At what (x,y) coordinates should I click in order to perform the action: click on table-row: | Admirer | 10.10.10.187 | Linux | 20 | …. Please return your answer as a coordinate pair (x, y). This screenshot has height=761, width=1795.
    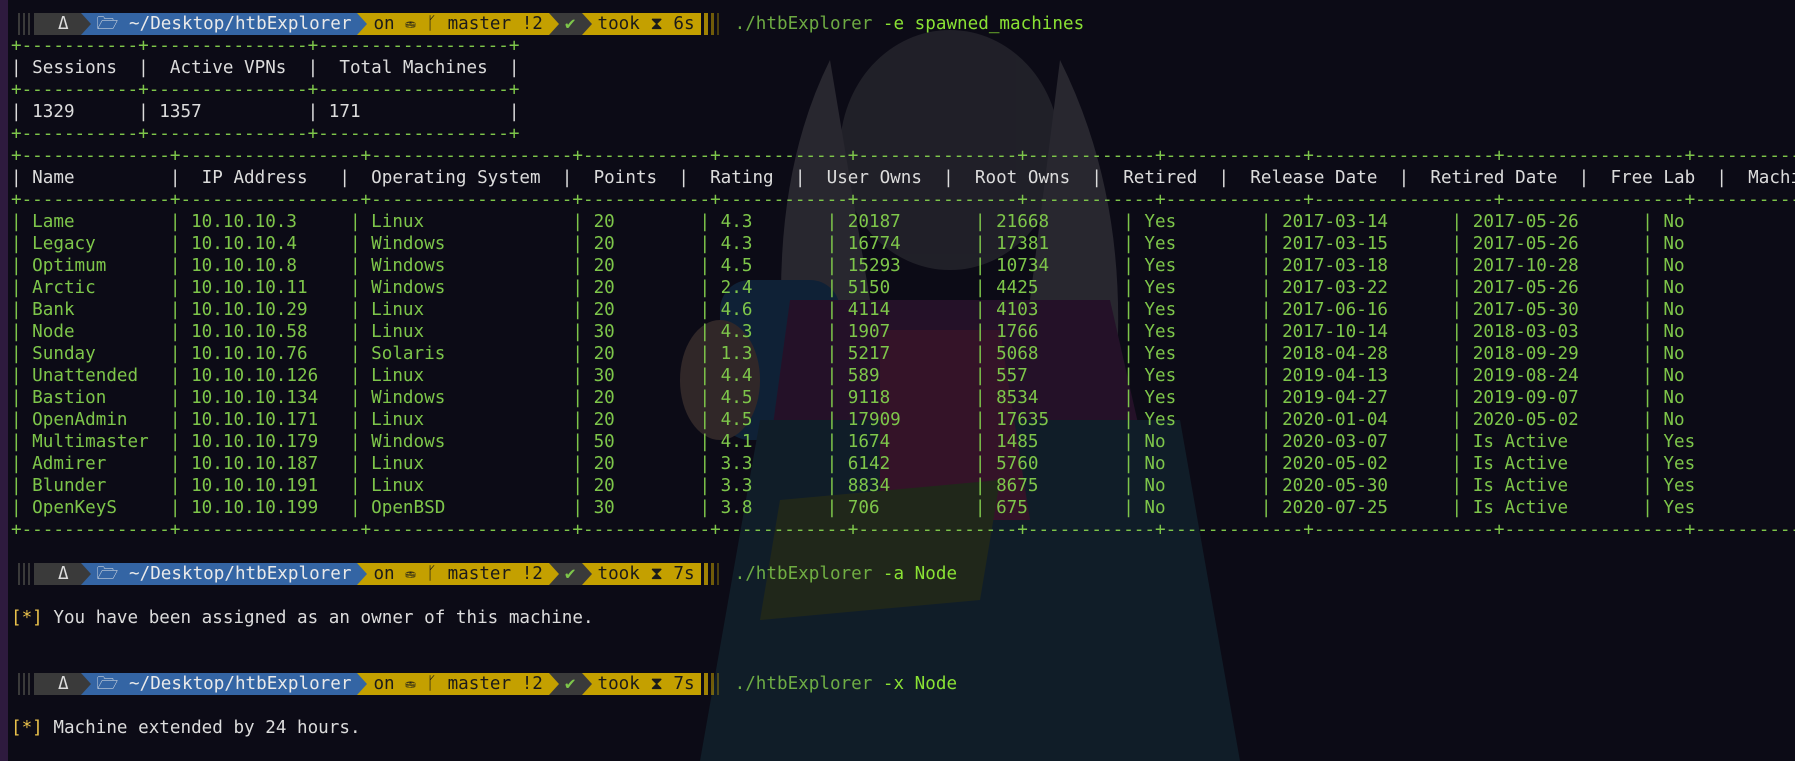
    Looking at the image, I should click on (903, 464).